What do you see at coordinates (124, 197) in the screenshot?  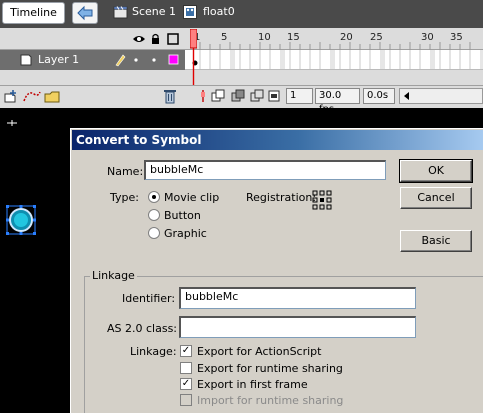 I see `type-label: Type:` at bounding box center [124, 197].